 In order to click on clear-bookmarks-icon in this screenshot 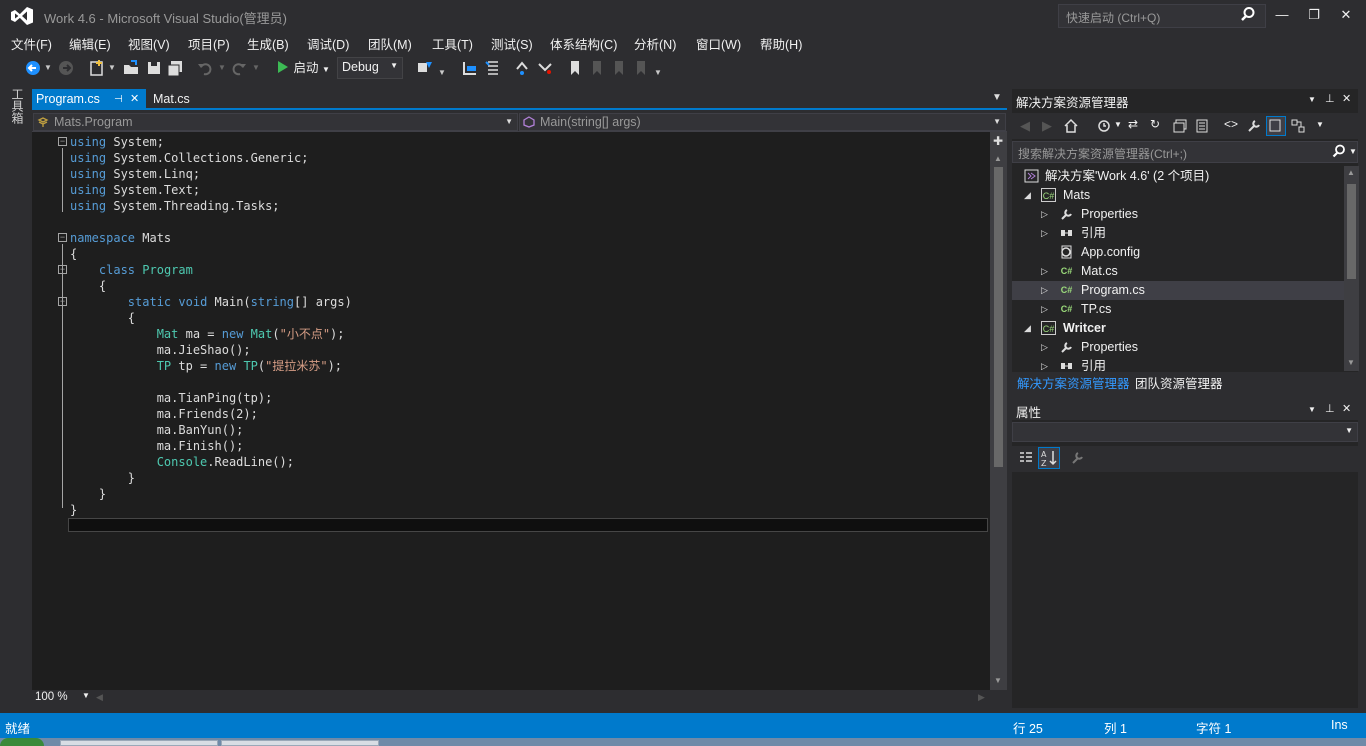, I will do `click(641, 68)`.